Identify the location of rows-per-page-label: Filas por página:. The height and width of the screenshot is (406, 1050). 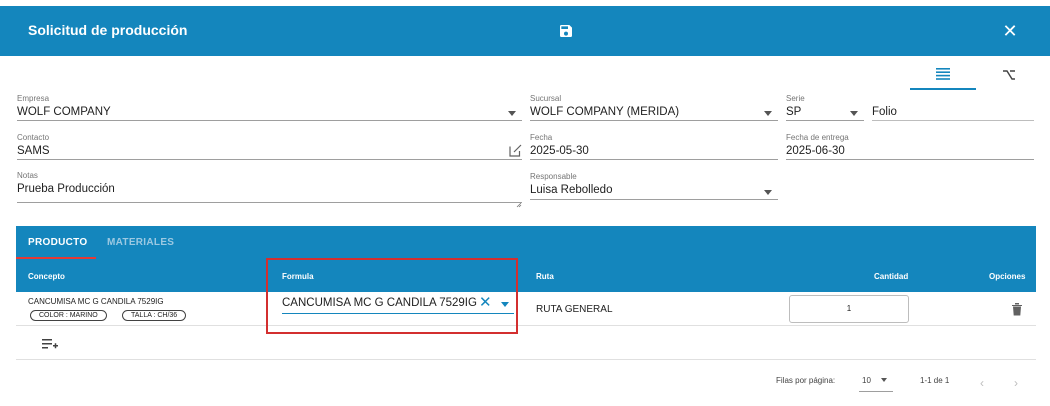
(806, 380).